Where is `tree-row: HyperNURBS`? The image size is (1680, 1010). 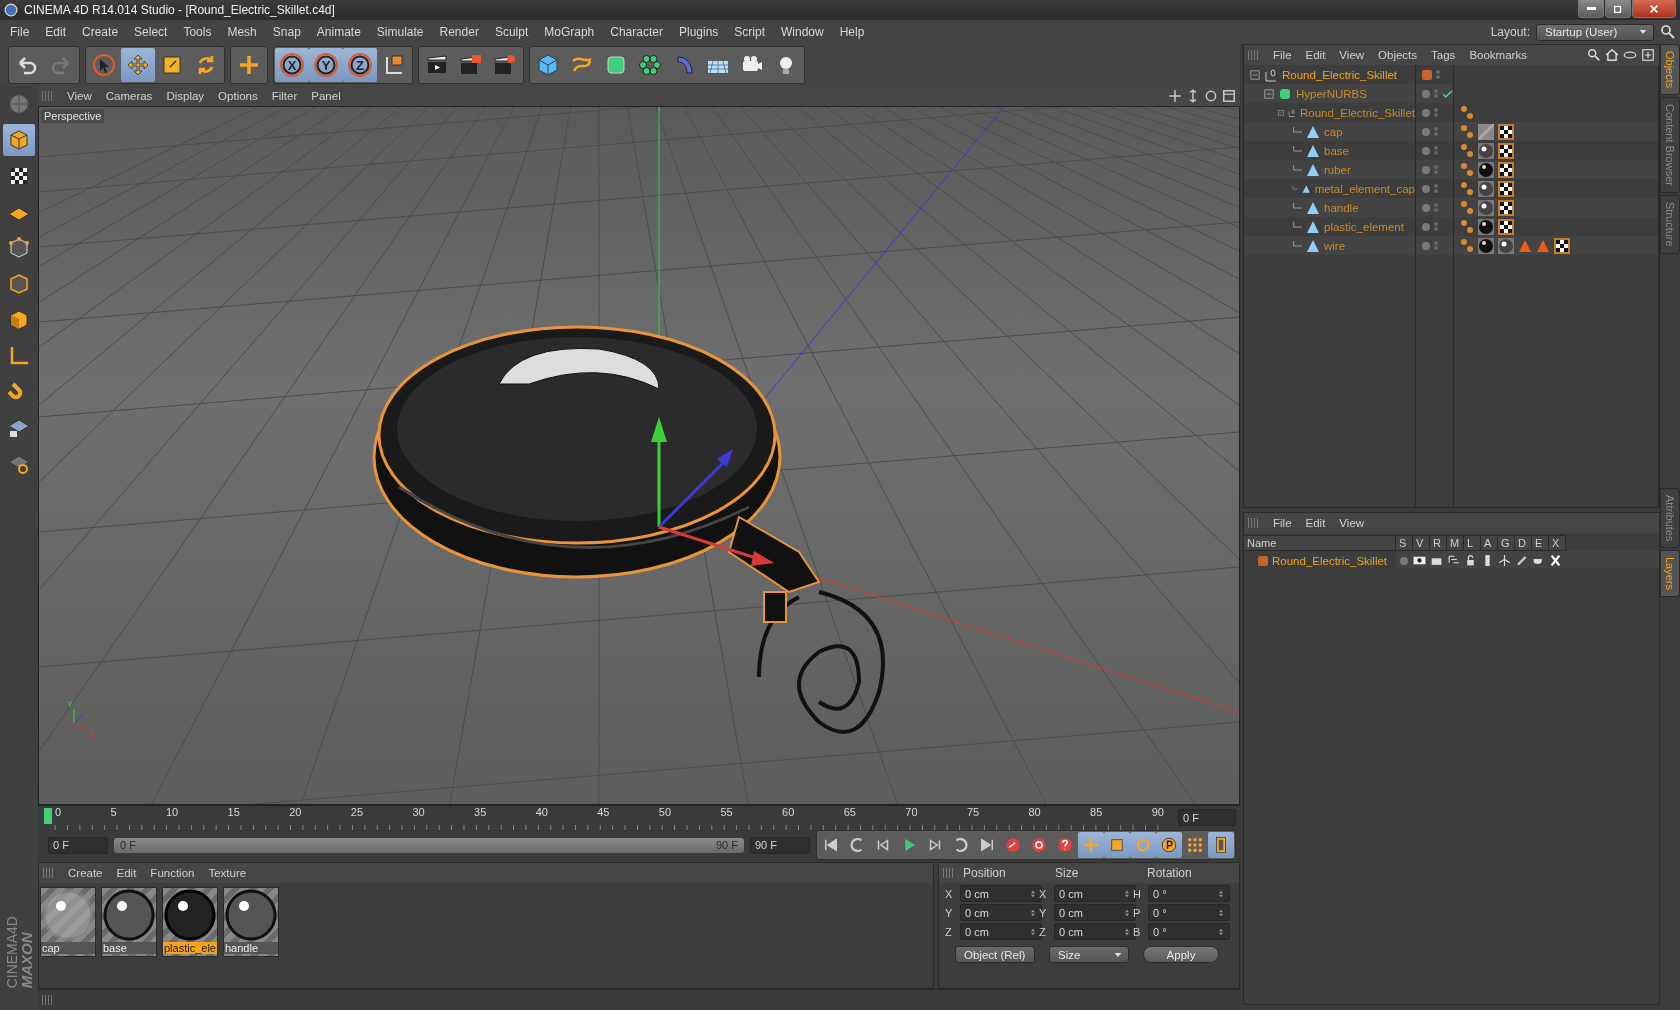
tree-row: HyperNURBS is located at coordinates (1329, 93).